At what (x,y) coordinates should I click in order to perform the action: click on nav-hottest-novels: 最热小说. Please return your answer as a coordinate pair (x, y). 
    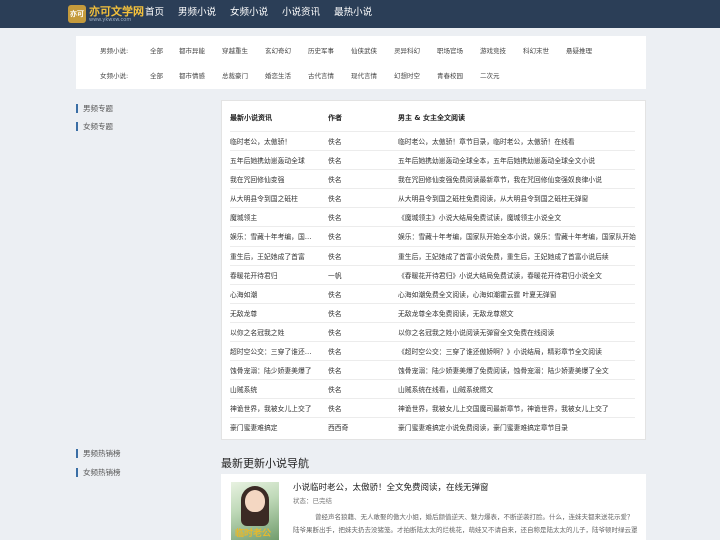
    Looking at the image, I should click on (353, 14).